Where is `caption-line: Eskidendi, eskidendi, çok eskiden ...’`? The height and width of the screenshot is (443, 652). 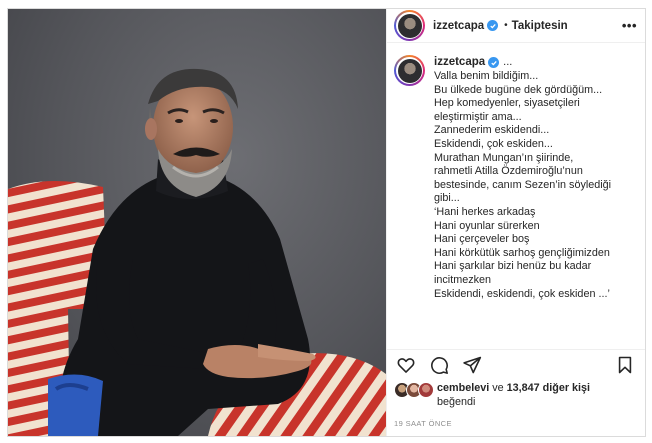
caption-line: Eskidendi, eskidendi, çok eskiden ...’ is located at coordinates (522, 293).